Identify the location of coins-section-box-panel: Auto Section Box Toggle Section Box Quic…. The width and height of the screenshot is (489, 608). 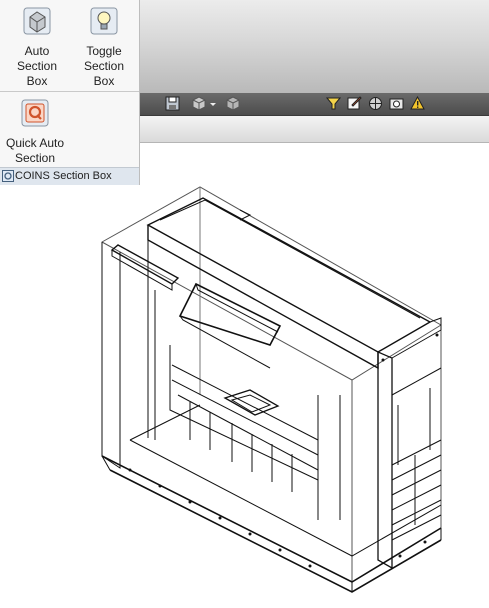
(70, 92).